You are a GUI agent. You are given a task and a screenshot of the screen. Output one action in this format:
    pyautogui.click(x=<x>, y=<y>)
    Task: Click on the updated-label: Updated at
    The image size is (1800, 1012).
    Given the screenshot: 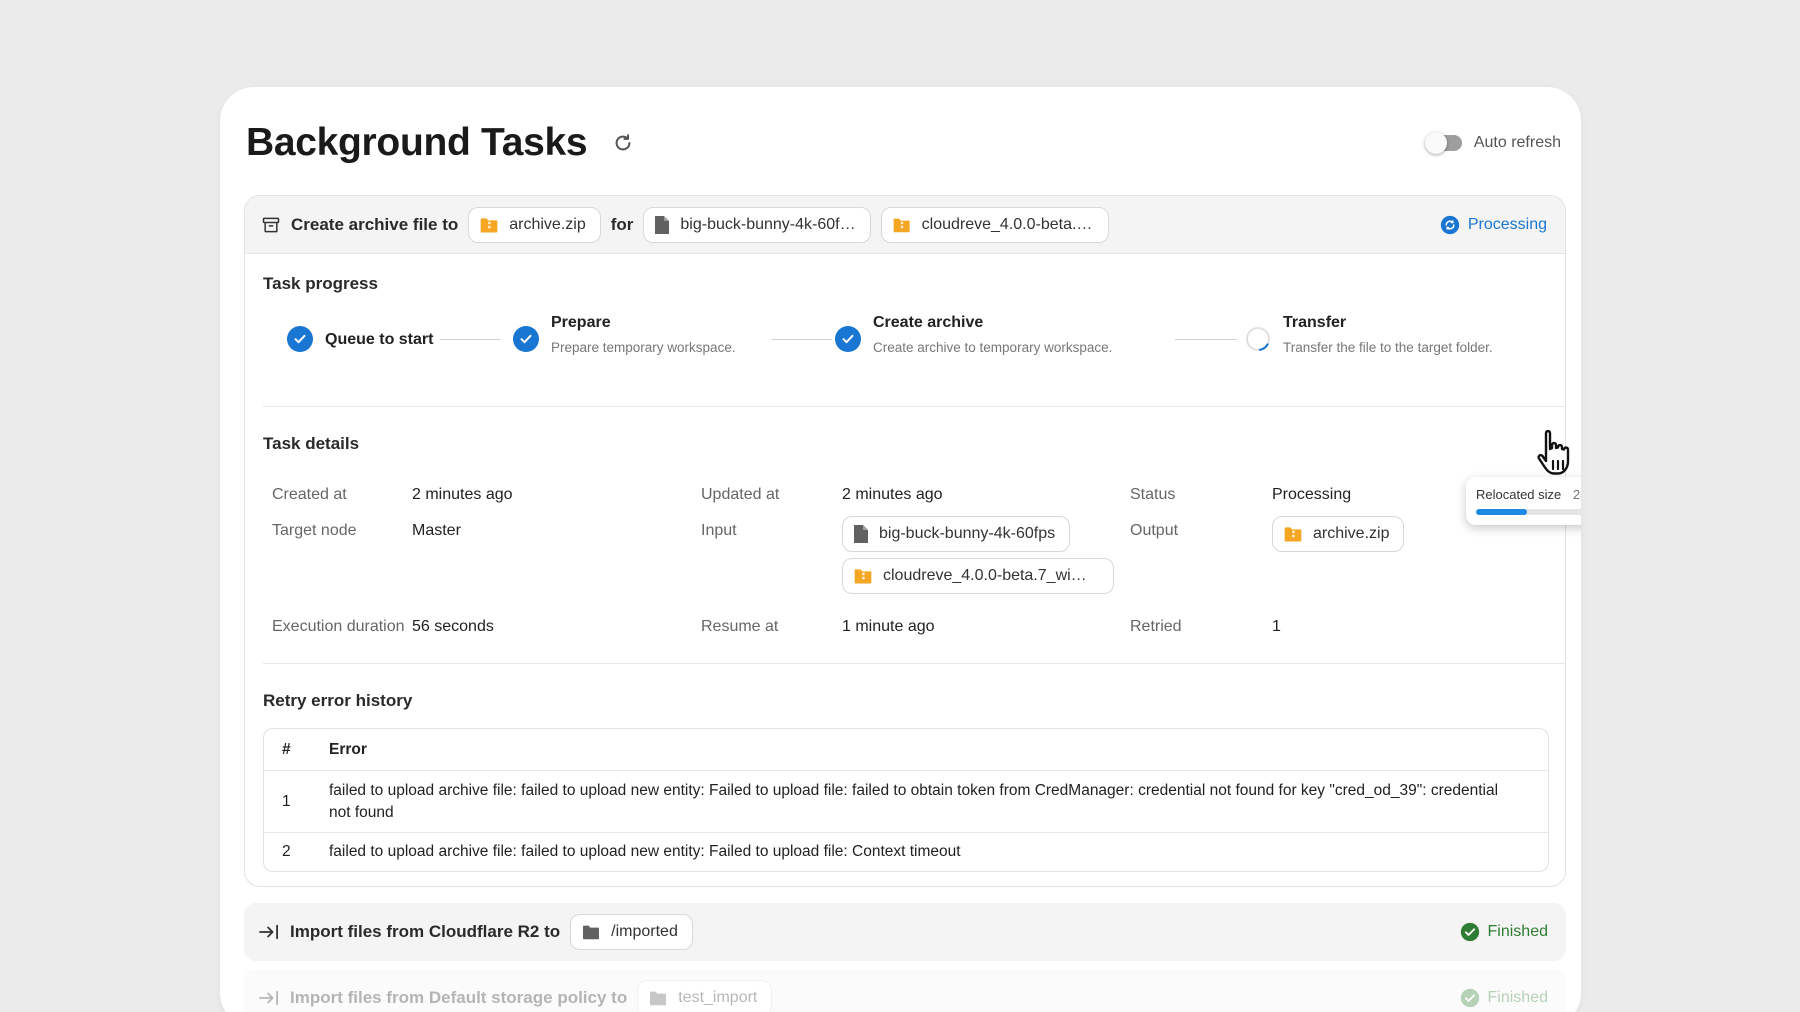 What is the action you would take?
    pyautogui.click(x=740, y=494)
    